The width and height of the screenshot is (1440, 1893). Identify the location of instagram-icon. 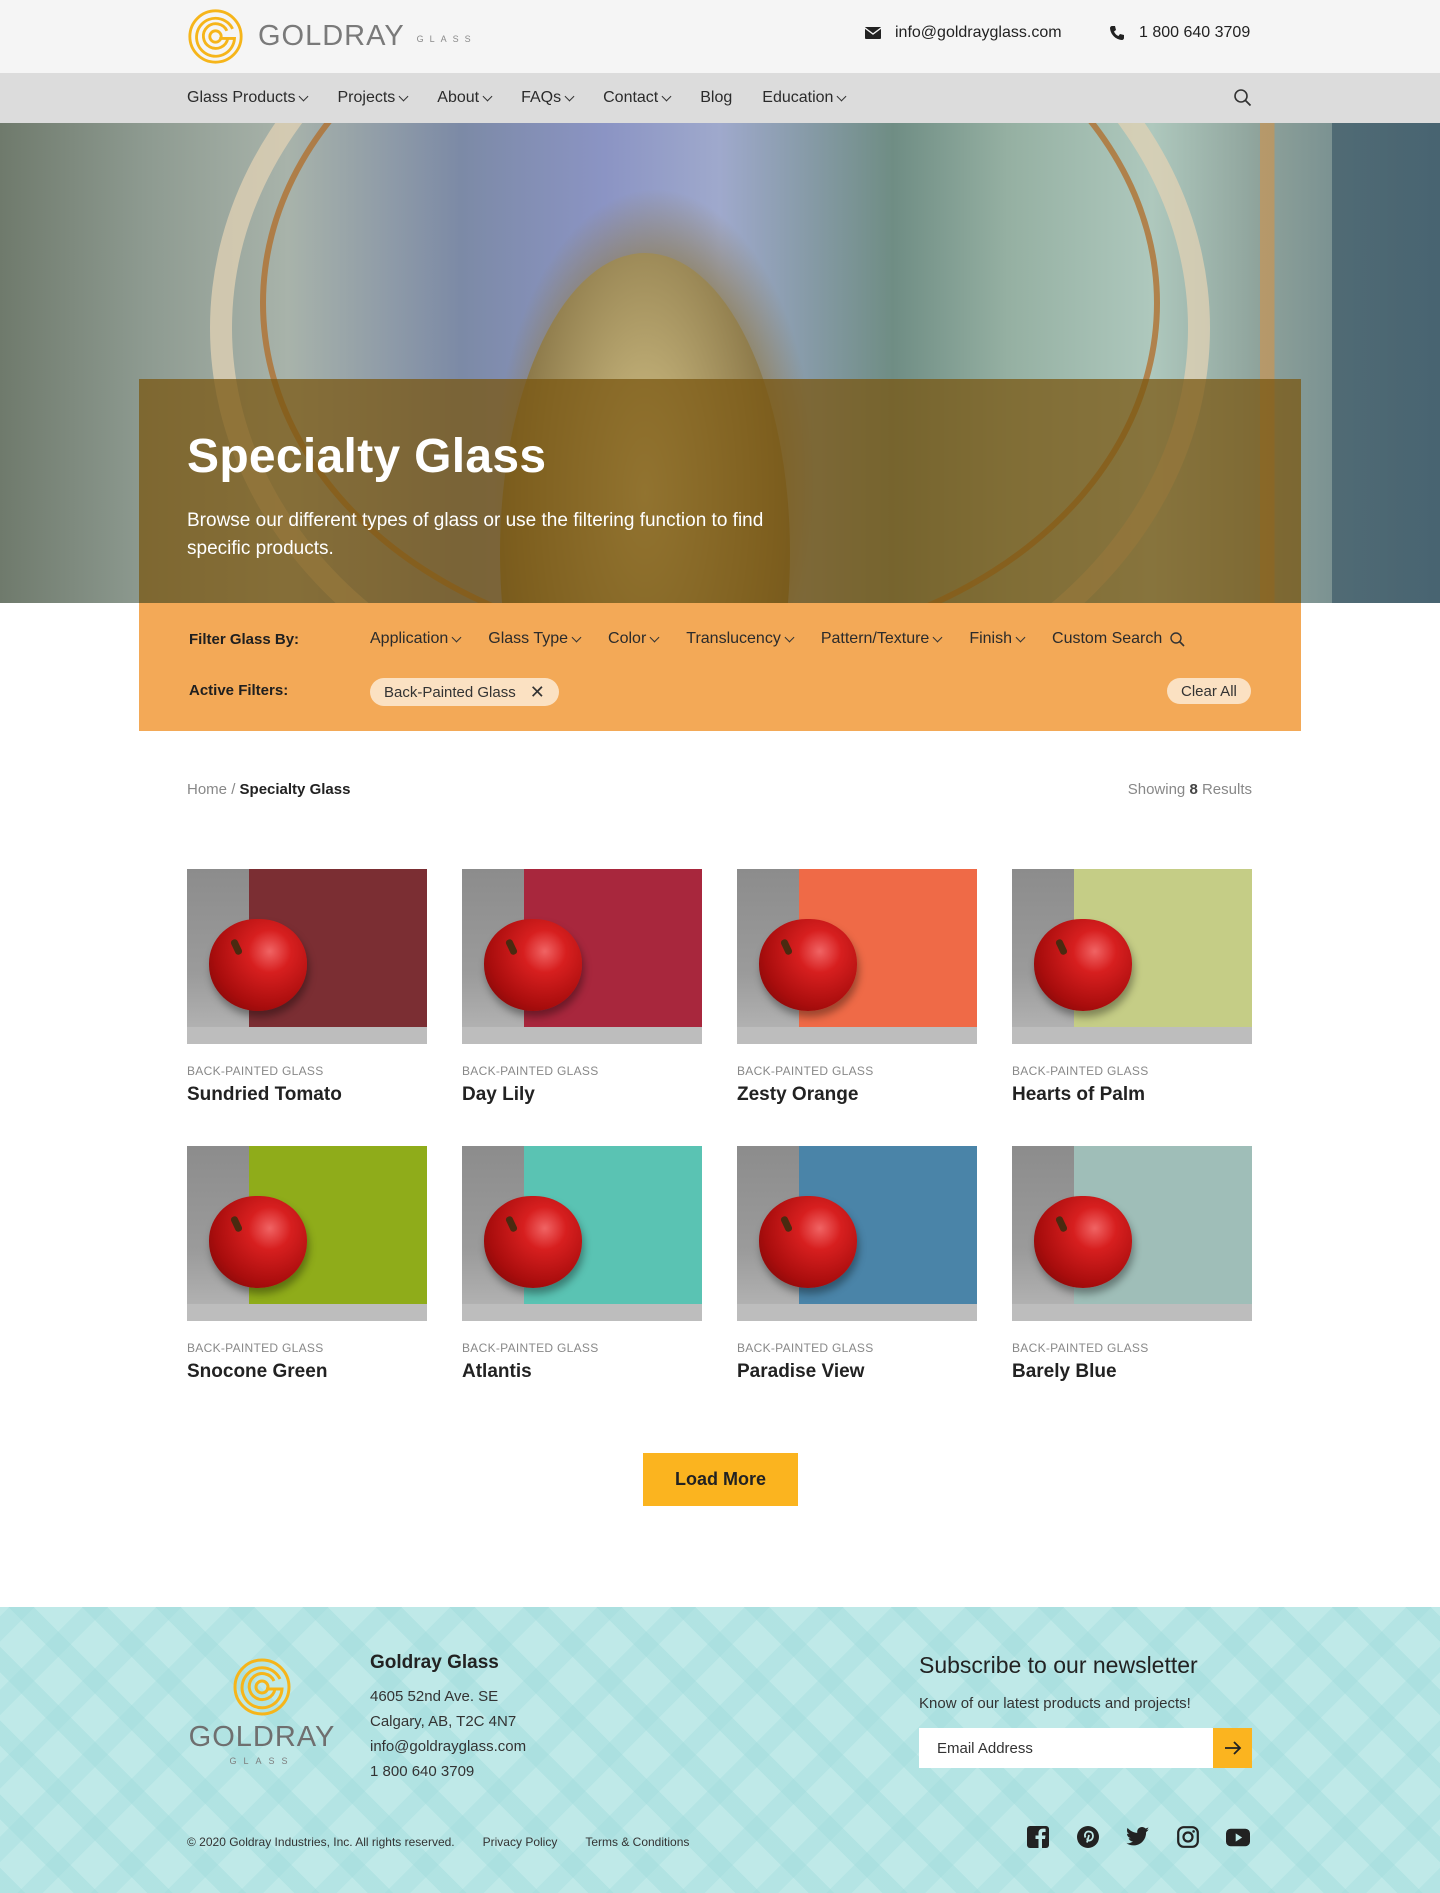
(1188, 1837).